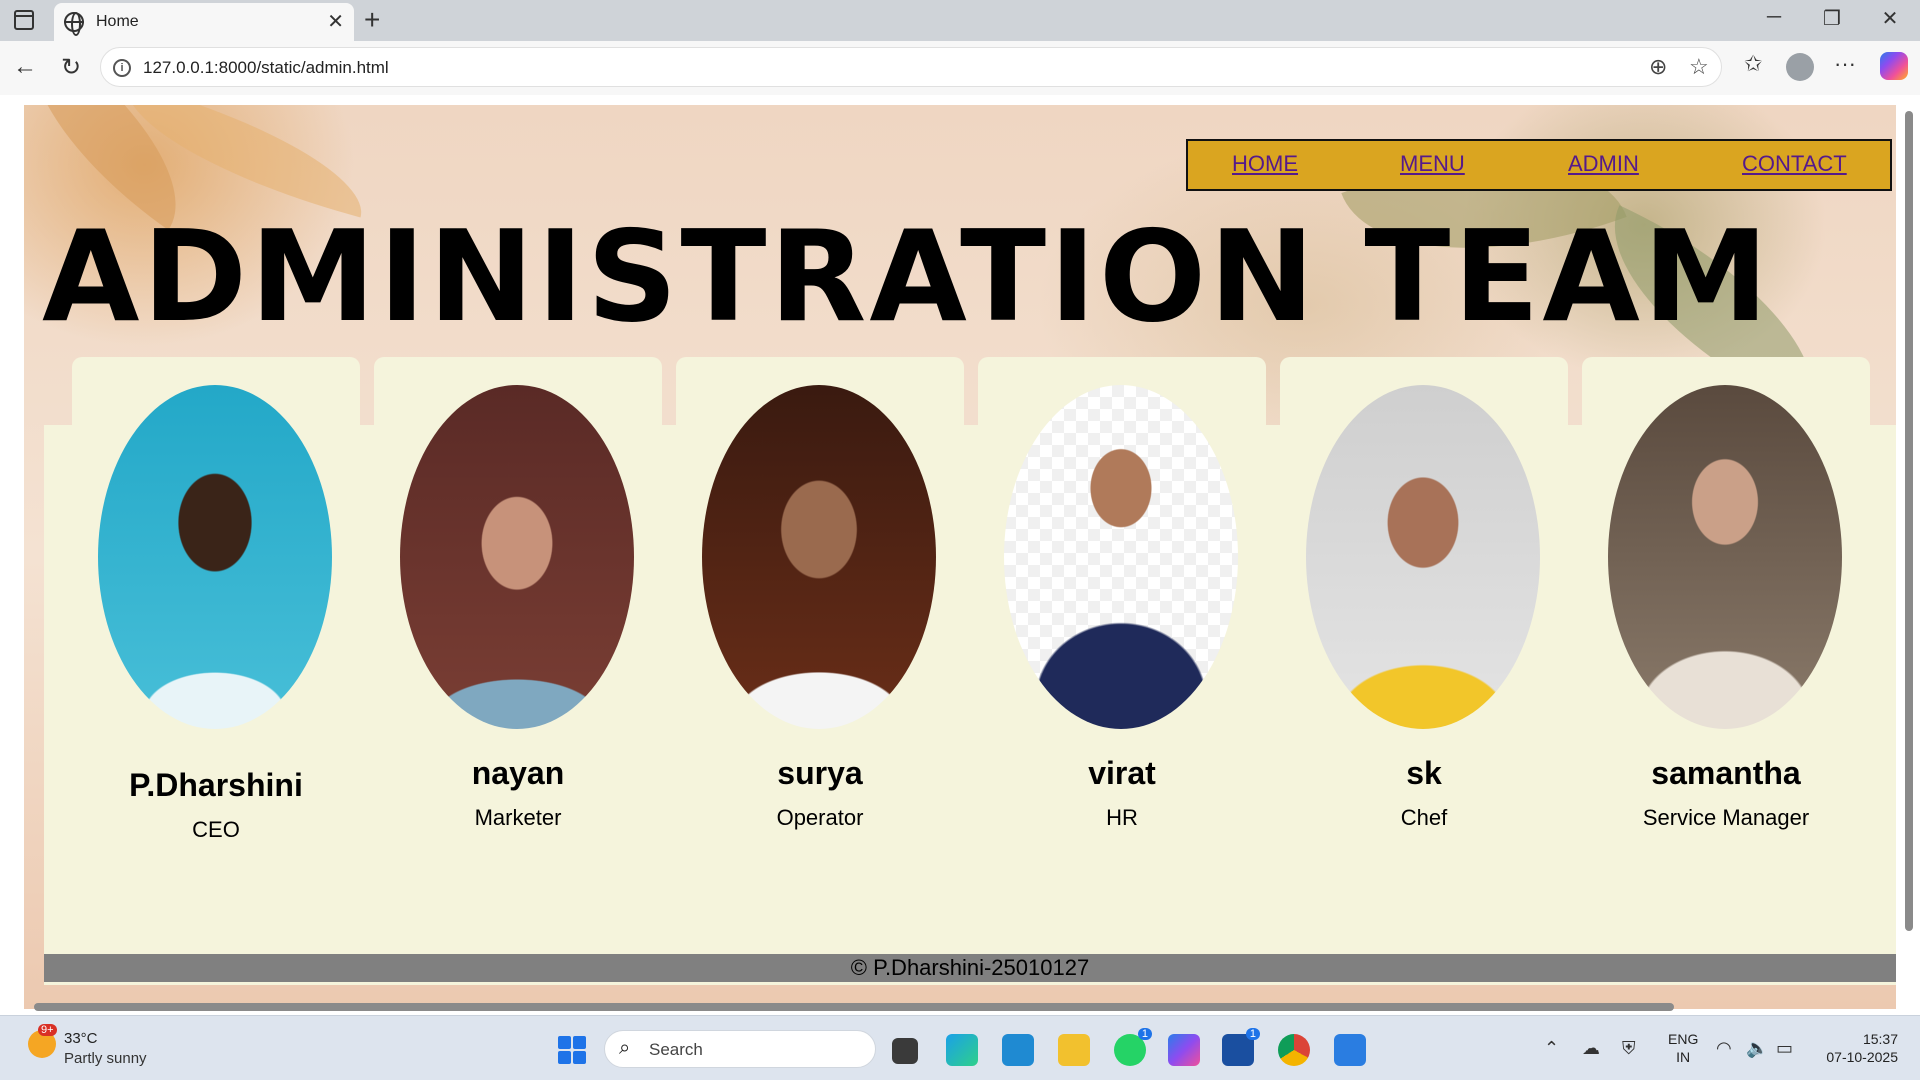 This screenshot has width=1920, height=1080. What do you see at coordinates (24, 20) in the screenshot?
I see `tab-actions-icon` at bounding box center [24, 20].